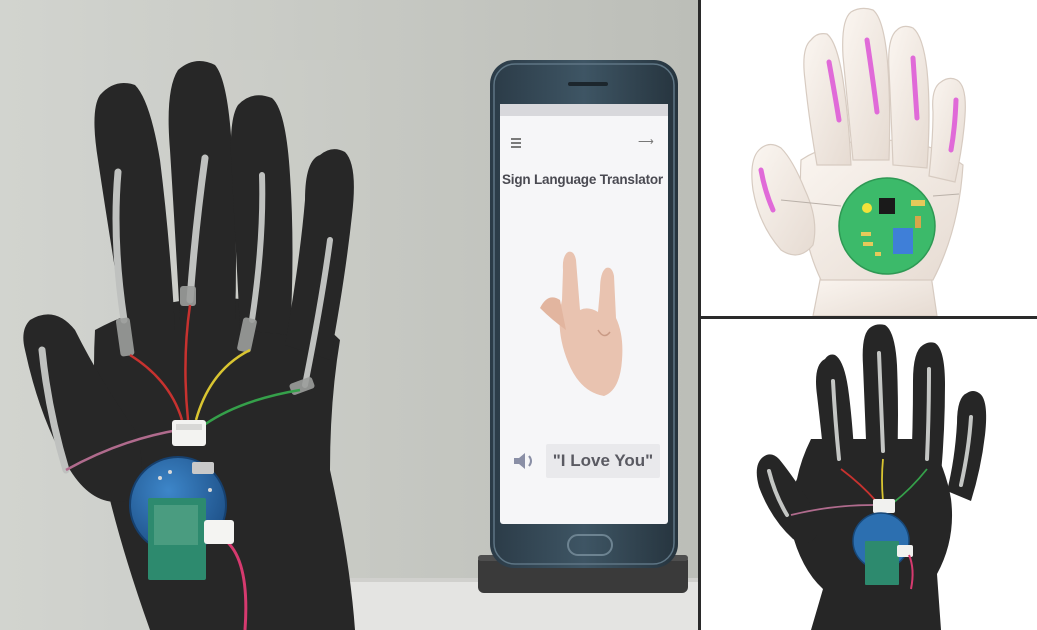 This screenshot has height=630, width=1037. What do you see at coordinates (582, 316) in the screenshot?
I see `phone-app-ui: ⟶ Sign Language Translator "I Love You"` at bounding box center [582, 316].